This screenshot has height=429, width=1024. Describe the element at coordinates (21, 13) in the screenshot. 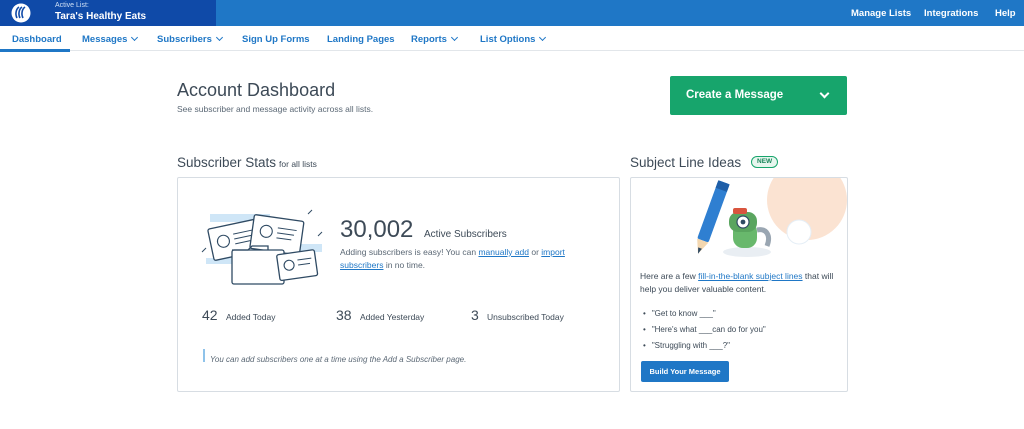

I see `aweber-logo-icon` at that location.